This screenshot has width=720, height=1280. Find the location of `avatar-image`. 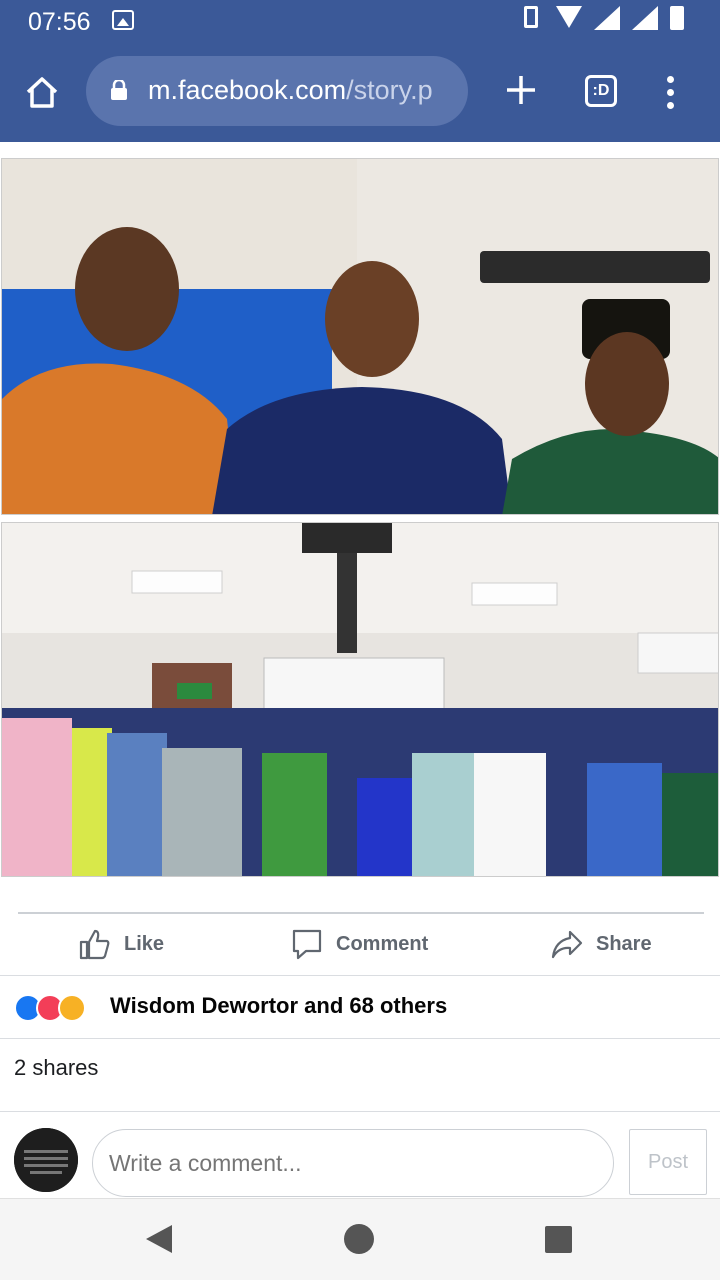

avatar-image is located at coordinates (46, 1160).